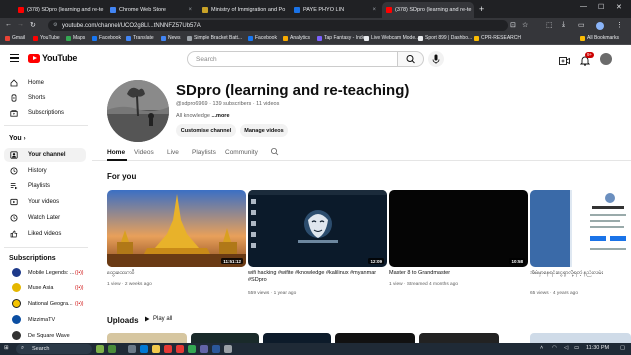 This screenshot has height=355, width=631. Describe the element at coordinates (554, 348) in the screenshot. I see `wifi-icon: ◠` at that location.